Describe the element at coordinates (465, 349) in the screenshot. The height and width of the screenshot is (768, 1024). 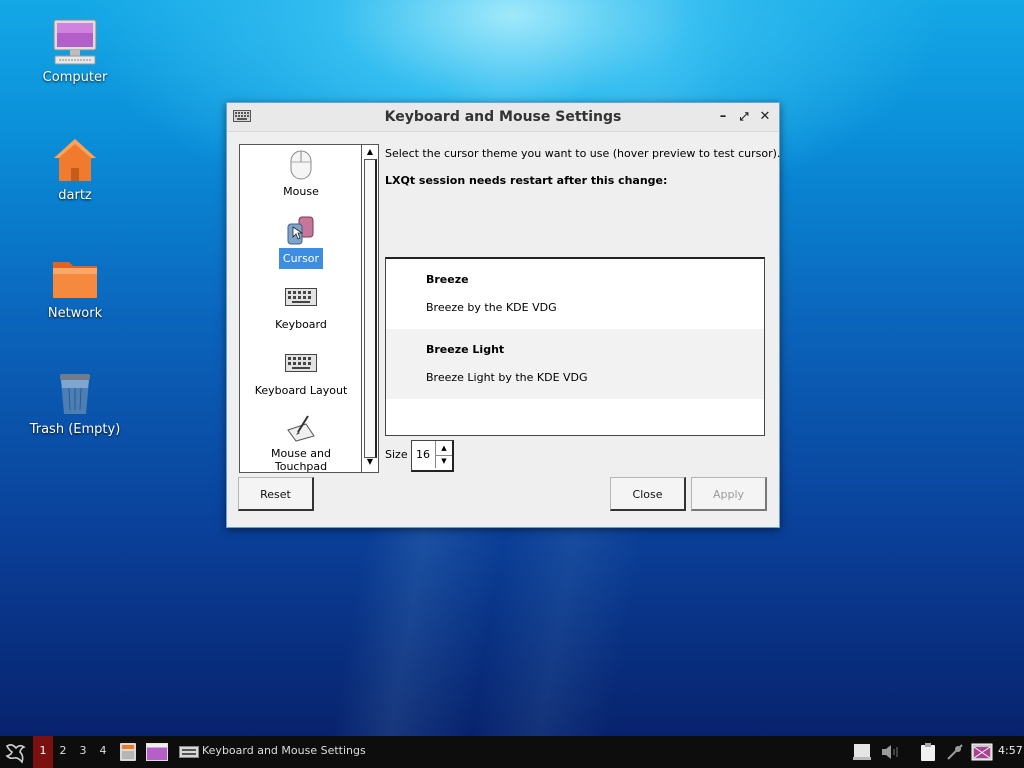
I see `theme-name: Breeze Light` at that location.